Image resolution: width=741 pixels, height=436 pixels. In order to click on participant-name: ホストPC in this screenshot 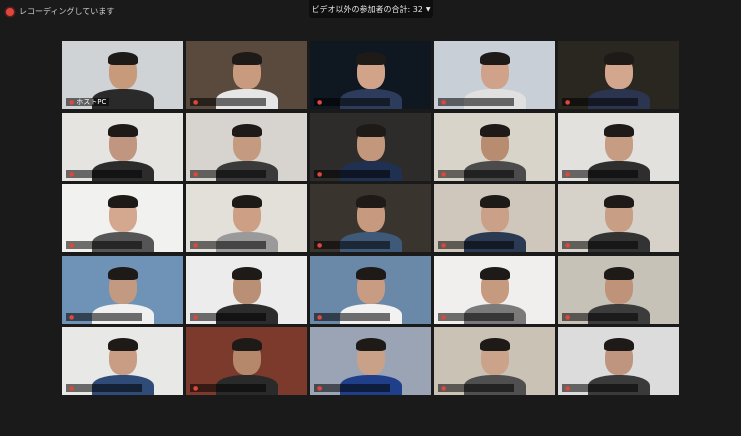, I will do `click(91, 102)`.